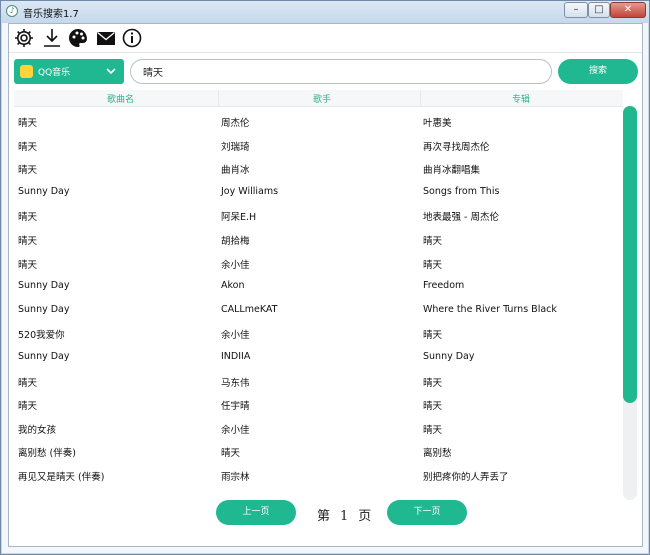 This screenshot has width=650, height=555. Describe the element at coordinates (239, 218) in the screenshot. I see `cell-artist: 阿呆E.H` at that location.